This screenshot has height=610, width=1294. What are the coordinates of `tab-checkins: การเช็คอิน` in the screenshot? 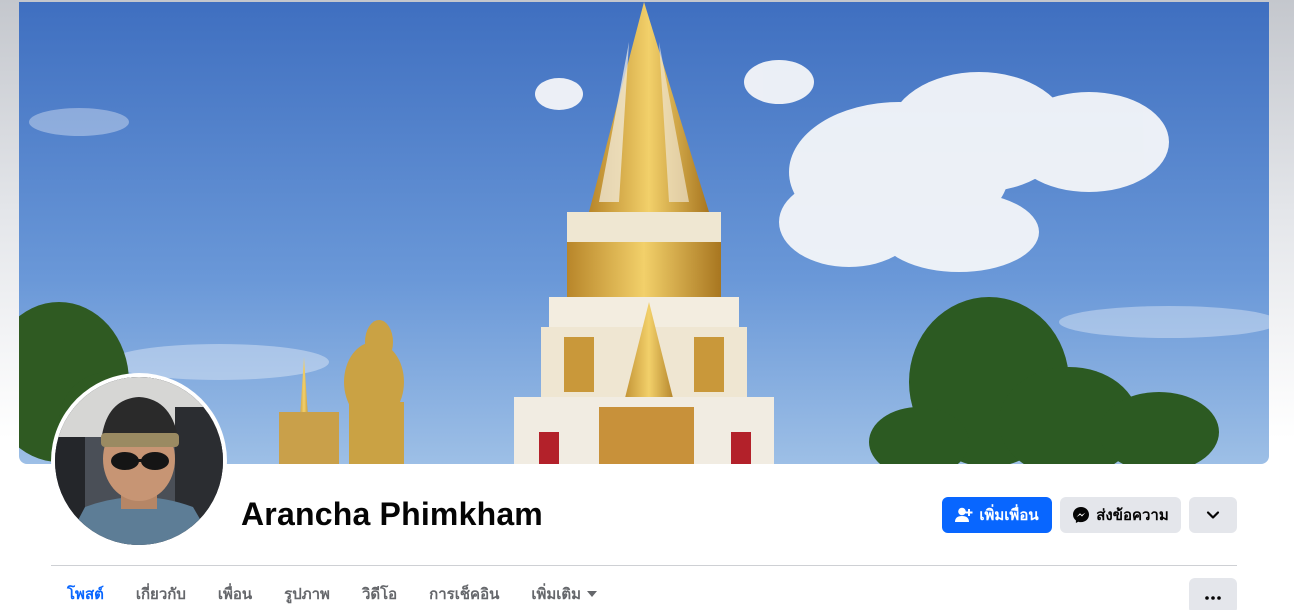 It's located at (464, 593).